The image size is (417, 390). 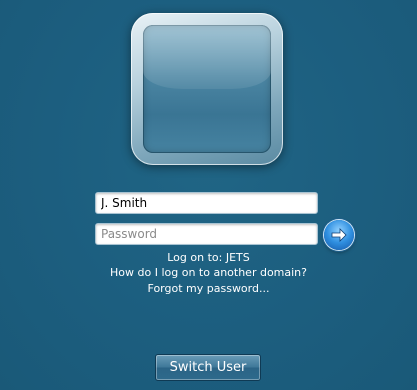 I want to click on other-domain-link: How do I log on to another domain?, so click(x=208, y=273).